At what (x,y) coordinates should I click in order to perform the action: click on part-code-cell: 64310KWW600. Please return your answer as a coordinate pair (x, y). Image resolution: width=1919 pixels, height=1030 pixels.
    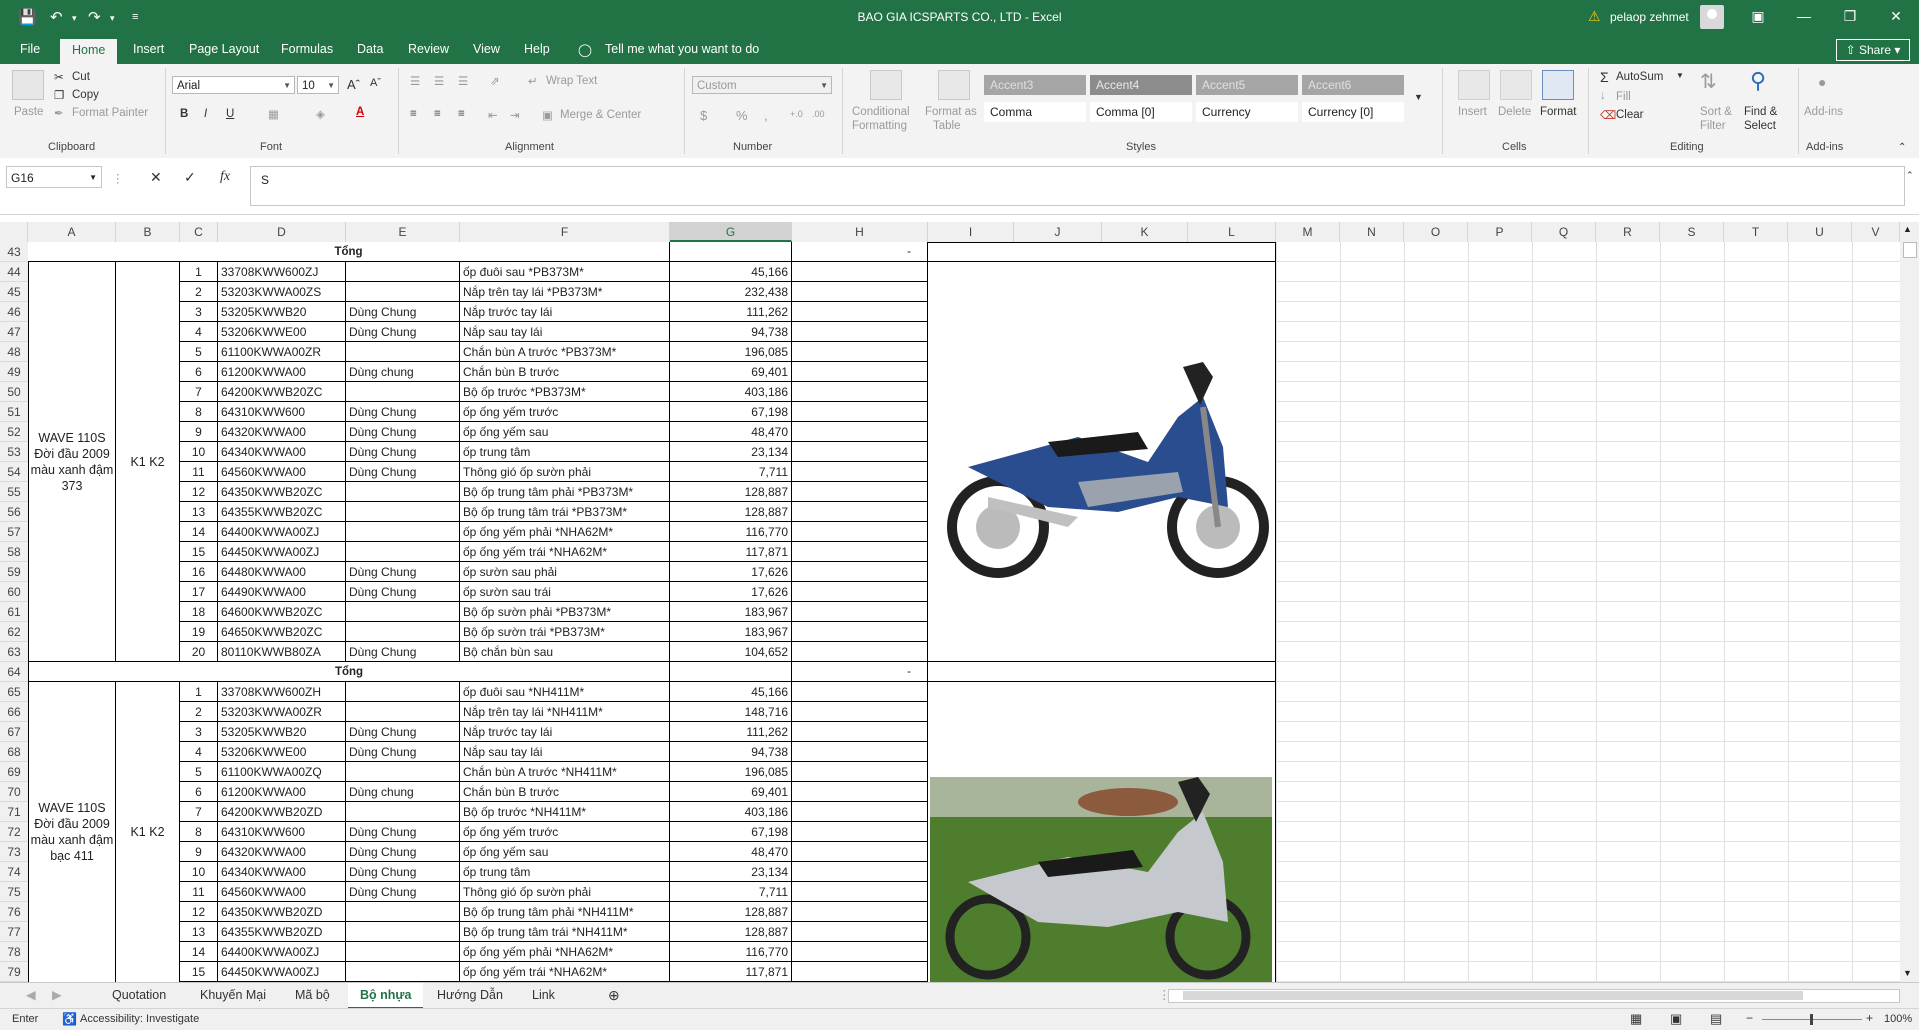
    Looking at the image, I should click on (282, 412).